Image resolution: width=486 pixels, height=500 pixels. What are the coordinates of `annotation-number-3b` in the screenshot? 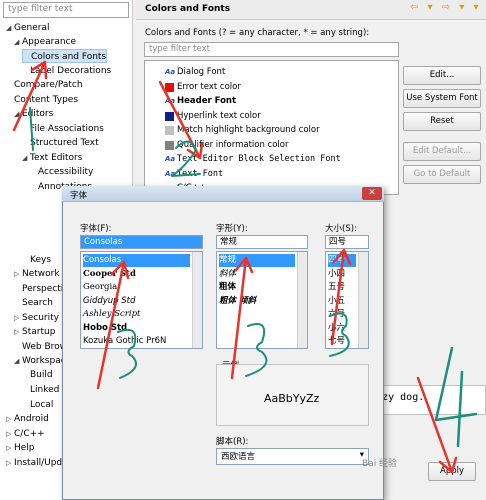 It's located at (256, 350).